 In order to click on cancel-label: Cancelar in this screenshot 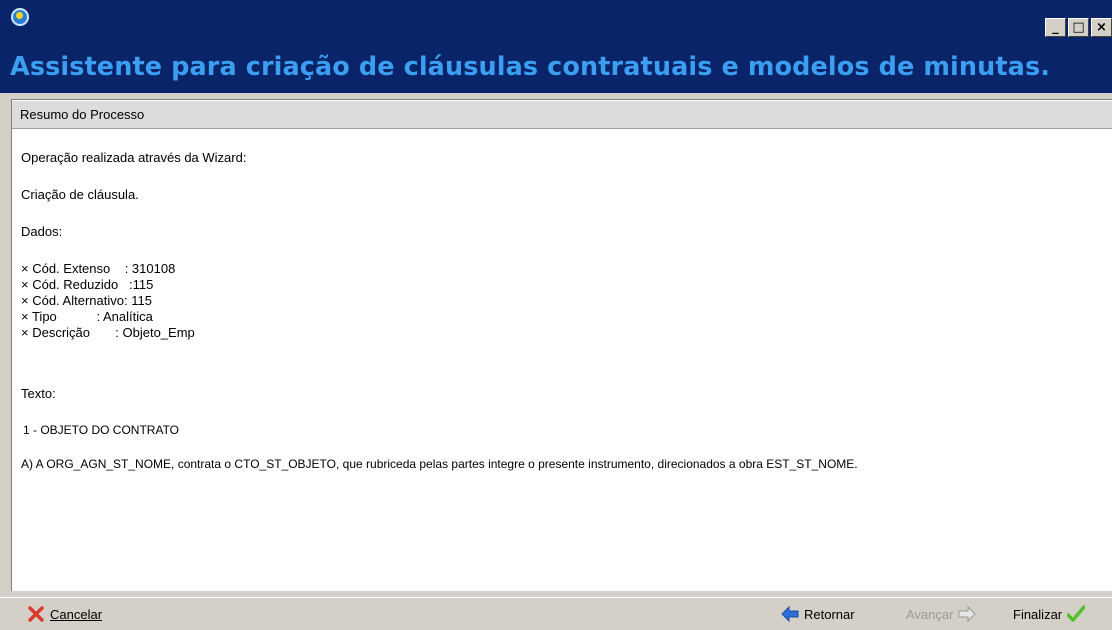, I will do `click(76, 614)`.